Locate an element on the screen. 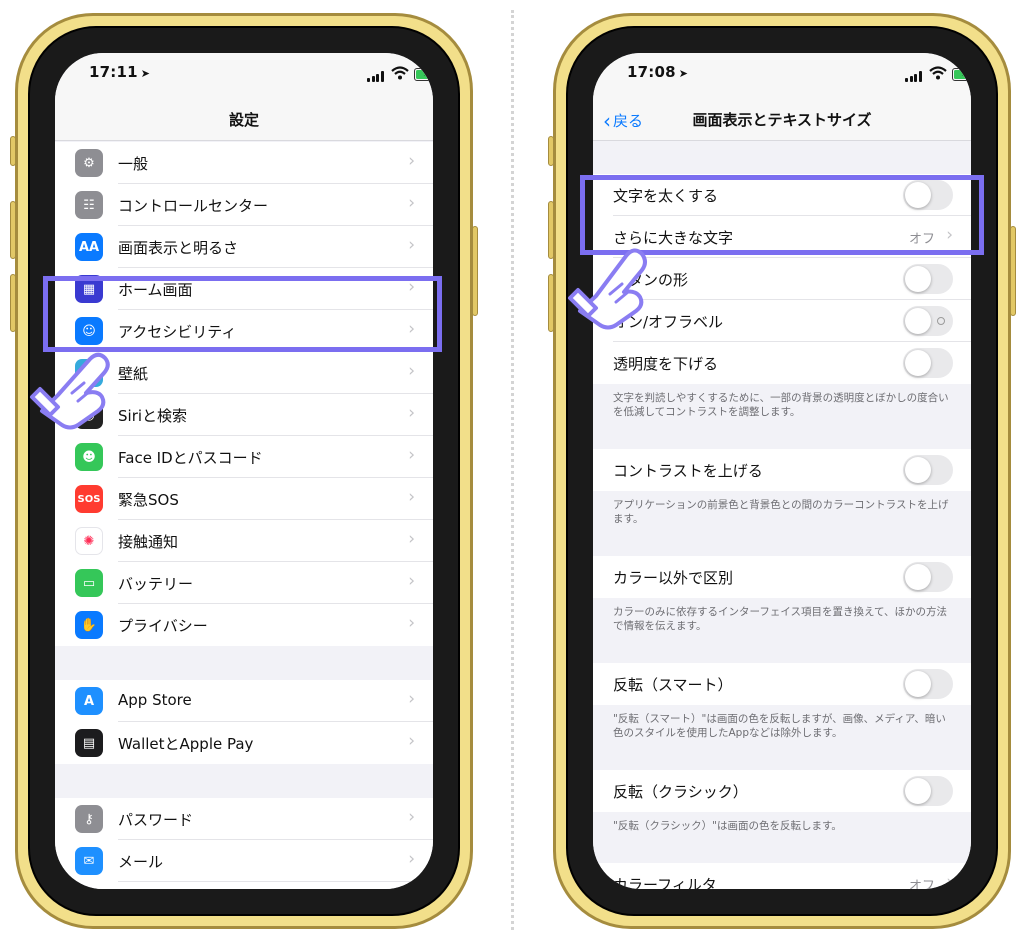 This screenshot has width=1024, height=936. side-button is located at coordinates (1013, 271).